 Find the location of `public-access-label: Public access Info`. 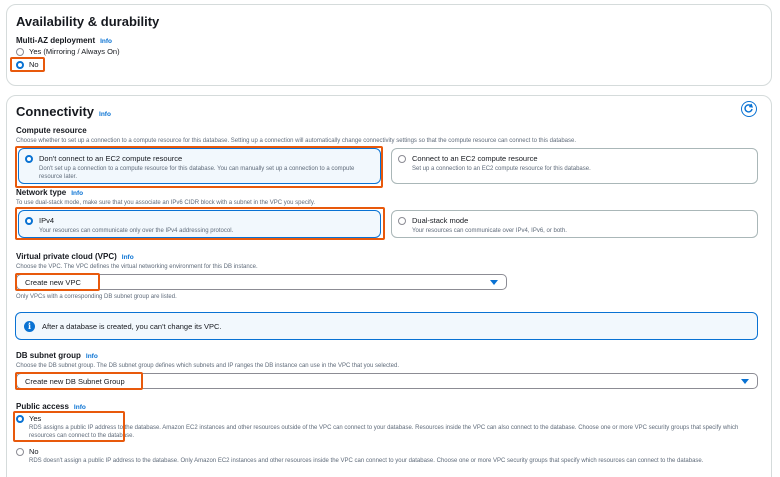

public-access-label: Public access Info is located at coordinates (51, 406).